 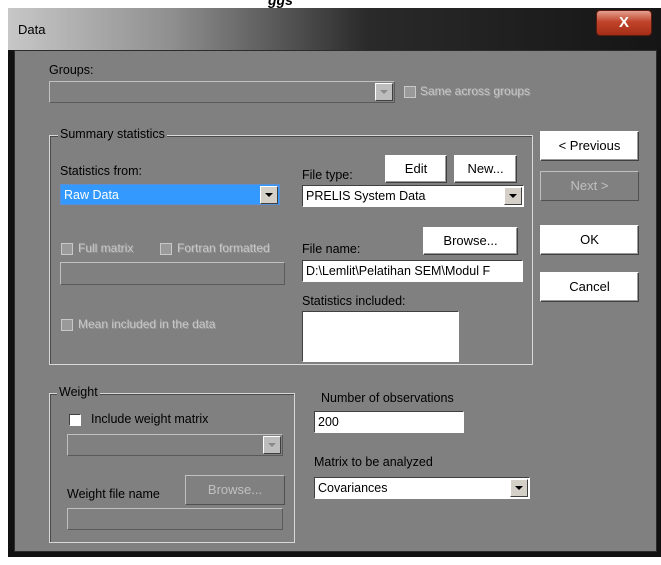 I want to click on statistics-included-label: Statistics included:, so click(x=354, y=301).